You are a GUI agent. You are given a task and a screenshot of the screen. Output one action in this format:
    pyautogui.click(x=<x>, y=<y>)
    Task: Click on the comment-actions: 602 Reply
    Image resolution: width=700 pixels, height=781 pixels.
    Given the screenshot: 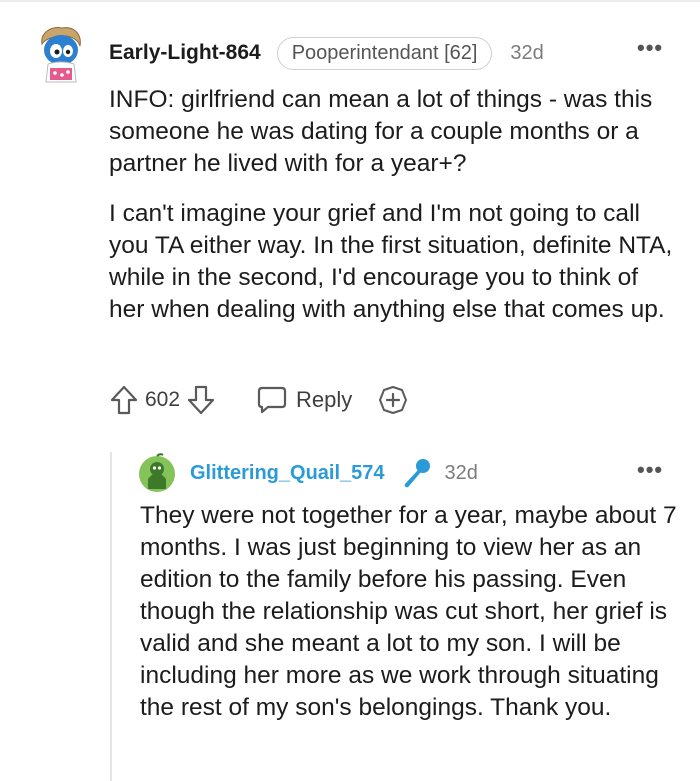 What is the action you would take?
    pyautogui.click(x=258, y=400)
    